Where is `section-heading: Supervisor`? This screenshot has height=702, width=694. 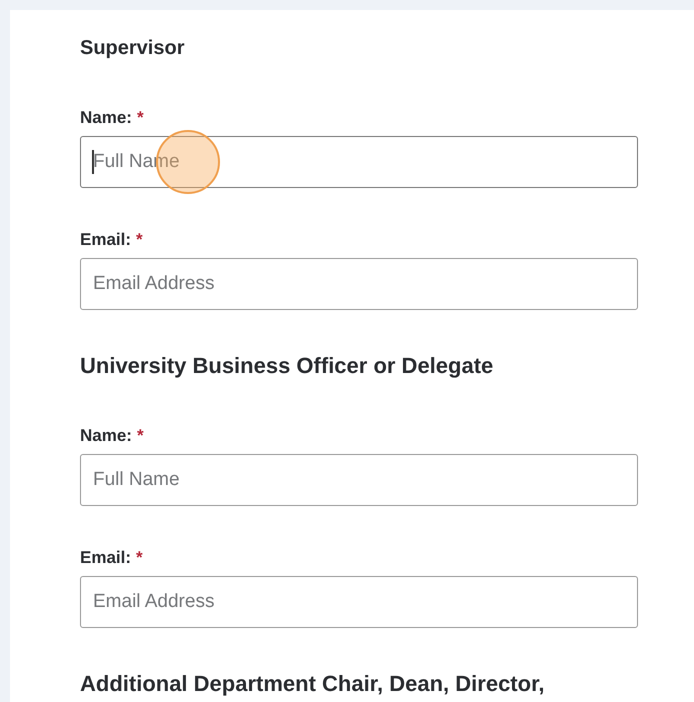
section-heading: Supervisor is located at coordinates (133, 48).